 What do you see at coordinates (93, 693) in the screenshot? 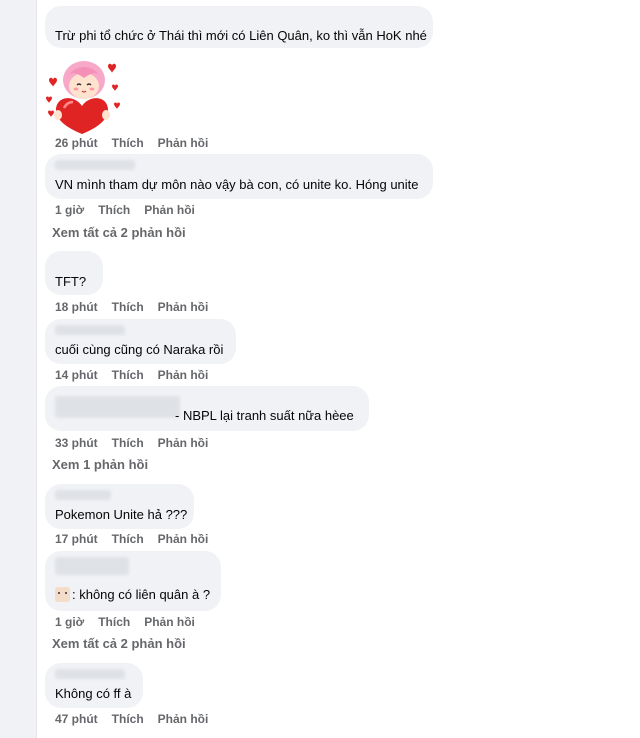
I see `comment-text: Không có ff à` at bounding box center [93, 693].